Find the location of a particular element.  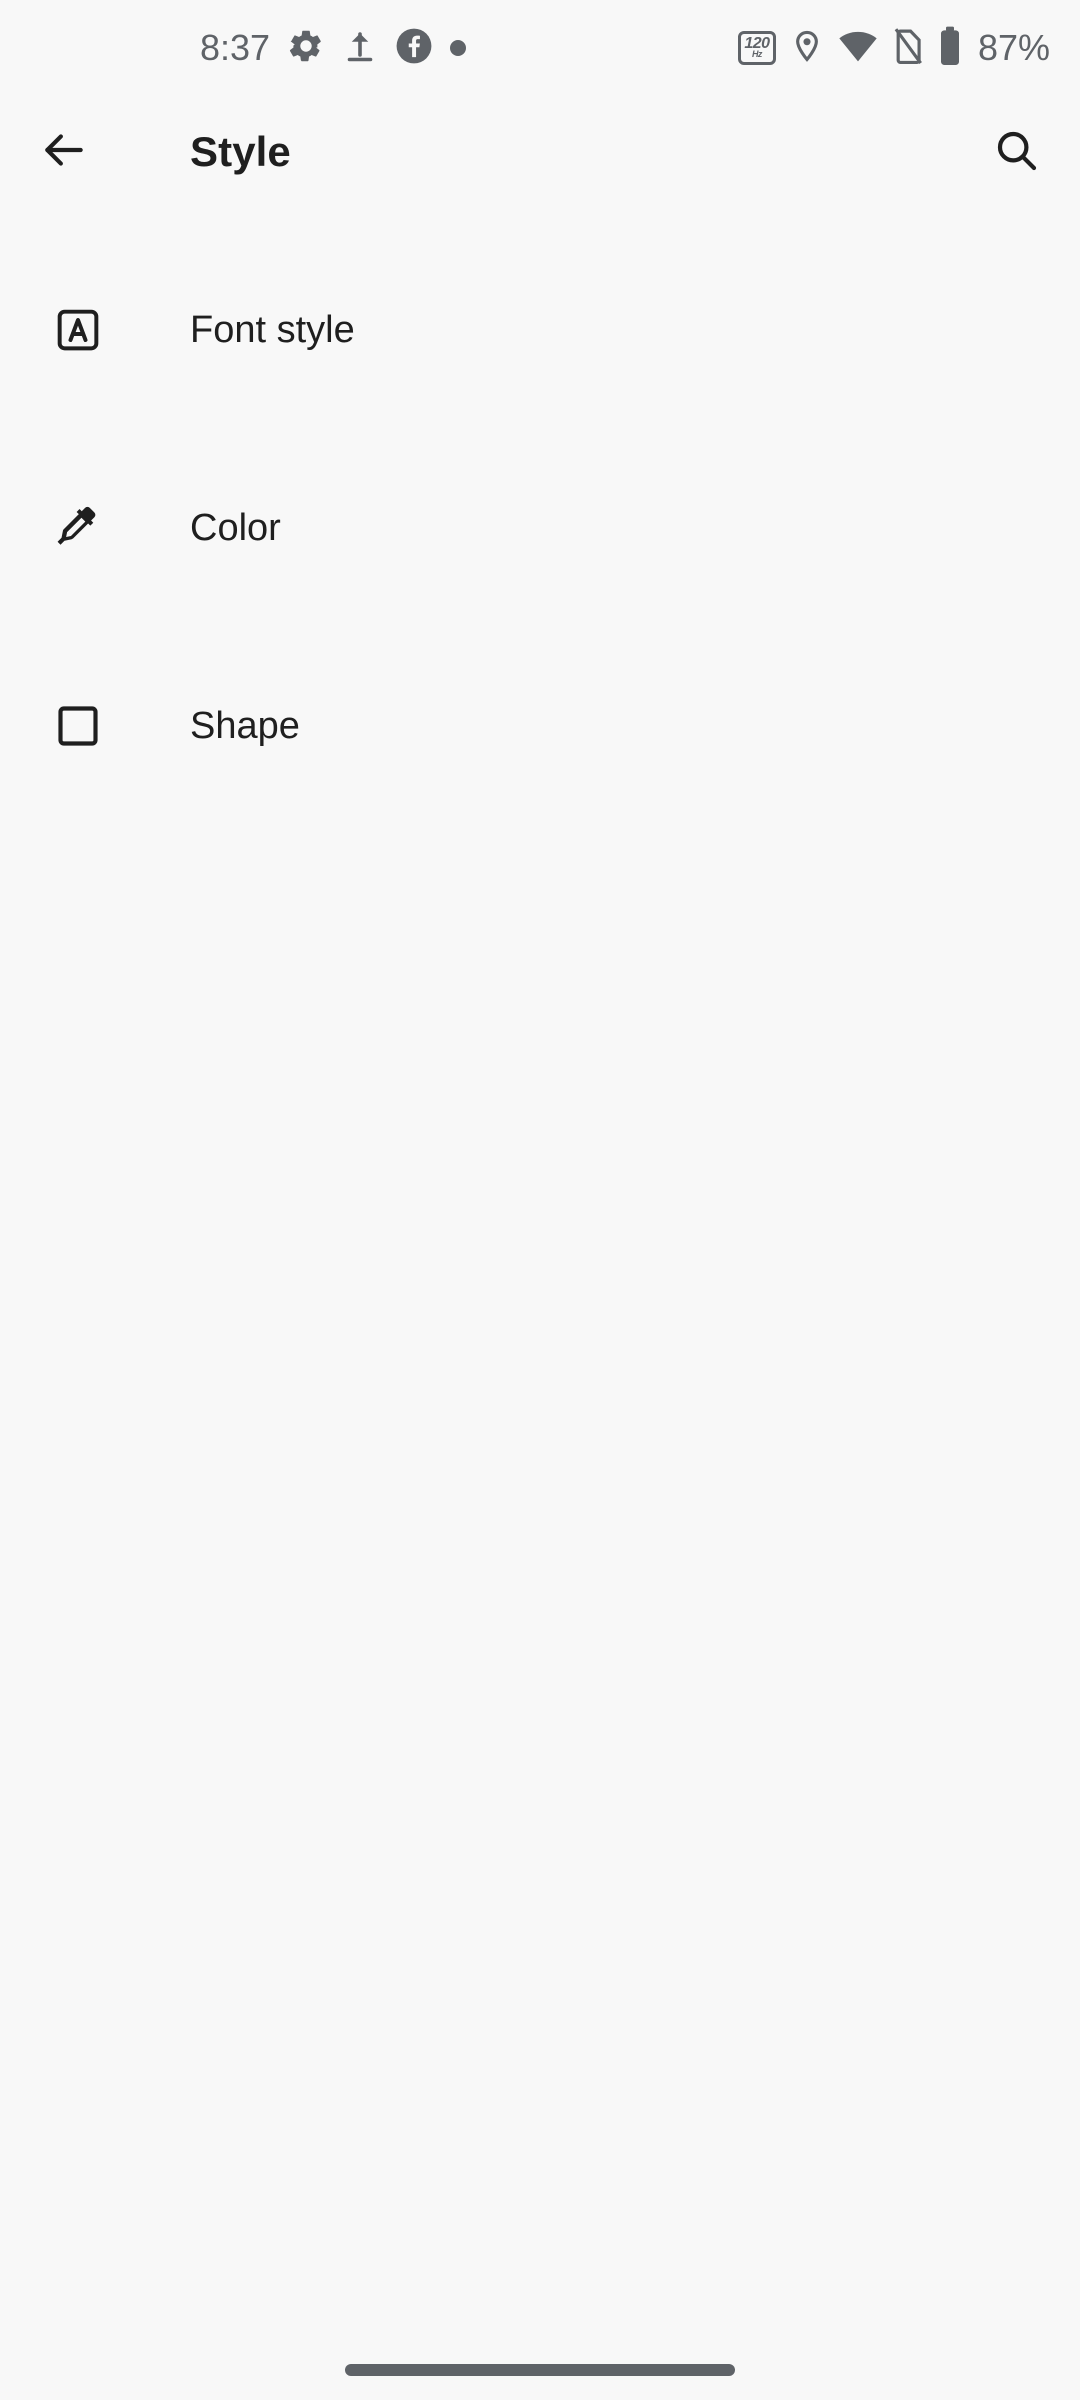

refresh-rate-unit: Hz is located at coordinates (757, 53).